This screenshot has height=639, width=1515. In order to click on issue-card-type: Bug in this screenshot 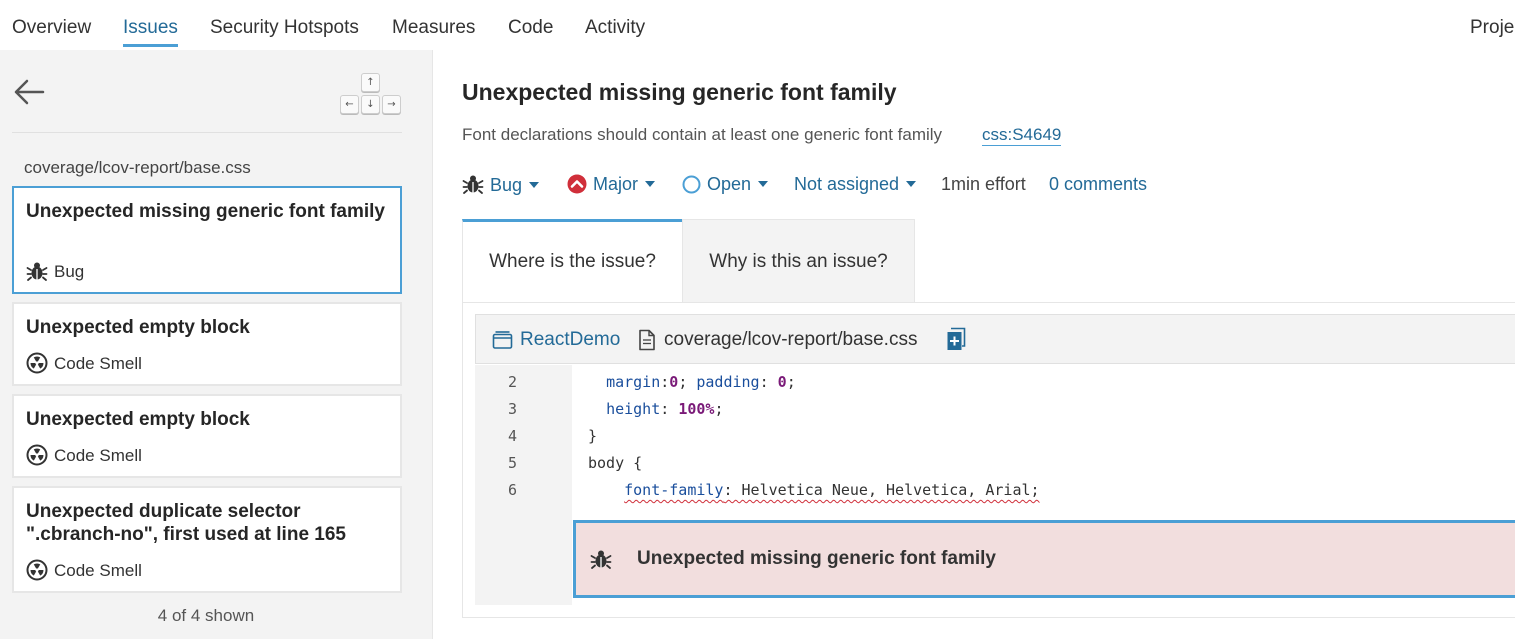, I will do `click(55, 271)`.